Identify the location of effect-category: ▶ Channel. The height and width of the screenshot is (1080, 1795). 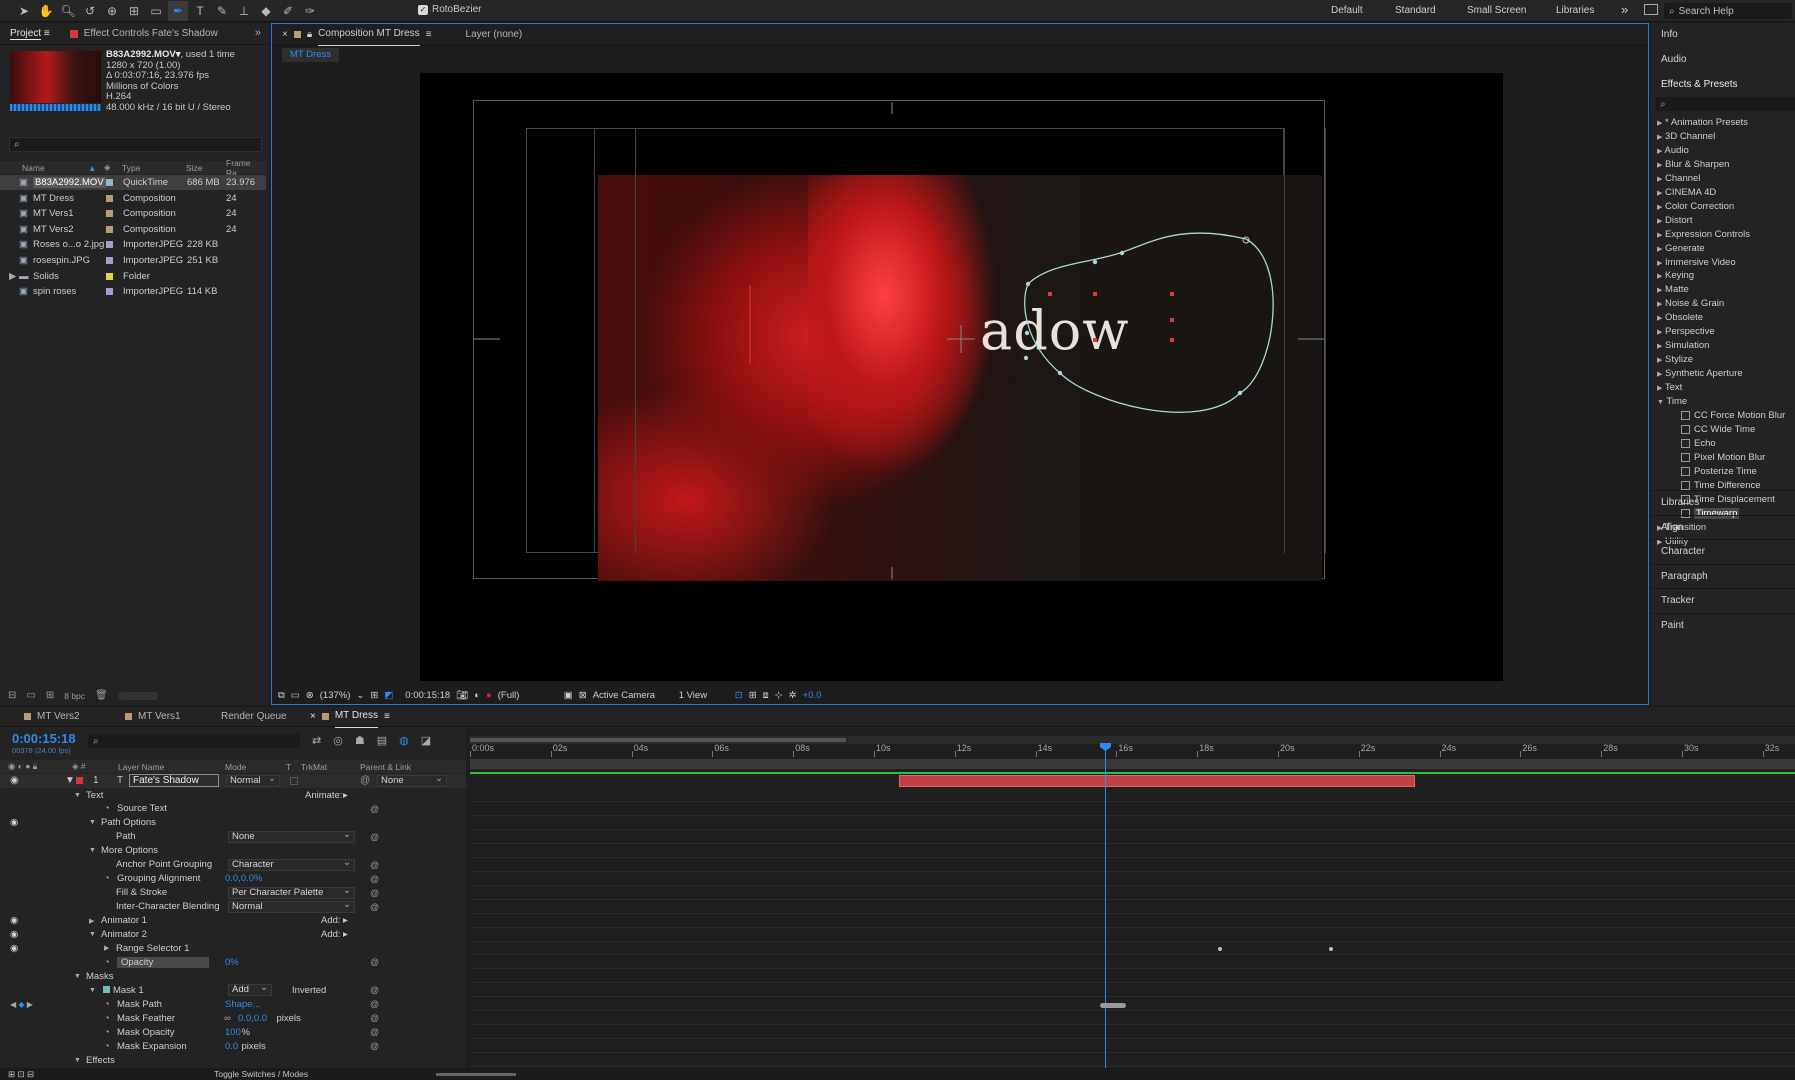
(1678, 178).